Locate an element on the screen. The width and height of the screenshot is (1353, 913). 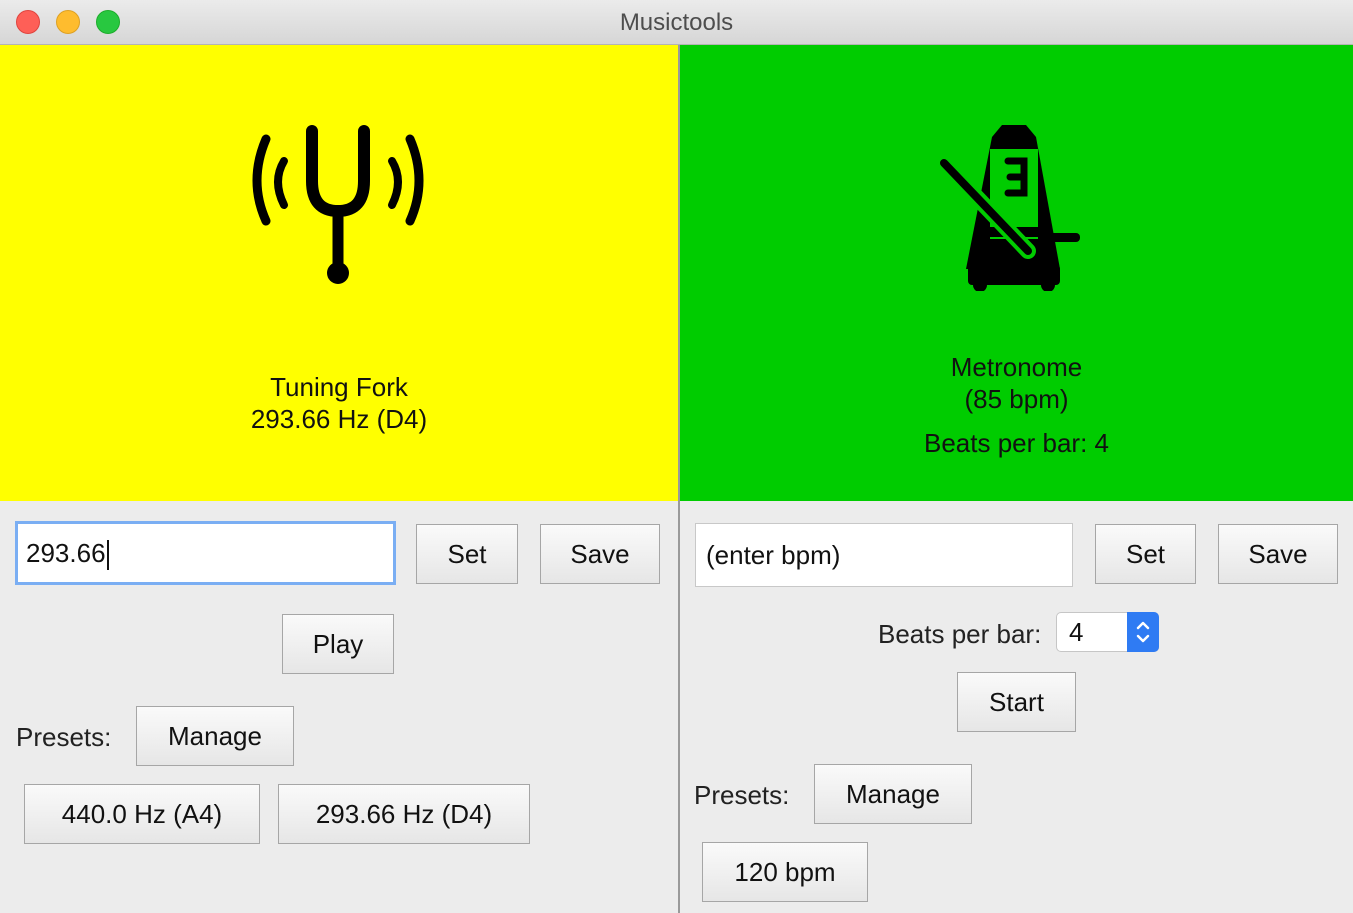
window-title: Musictools is located at coordinates (676, 22).